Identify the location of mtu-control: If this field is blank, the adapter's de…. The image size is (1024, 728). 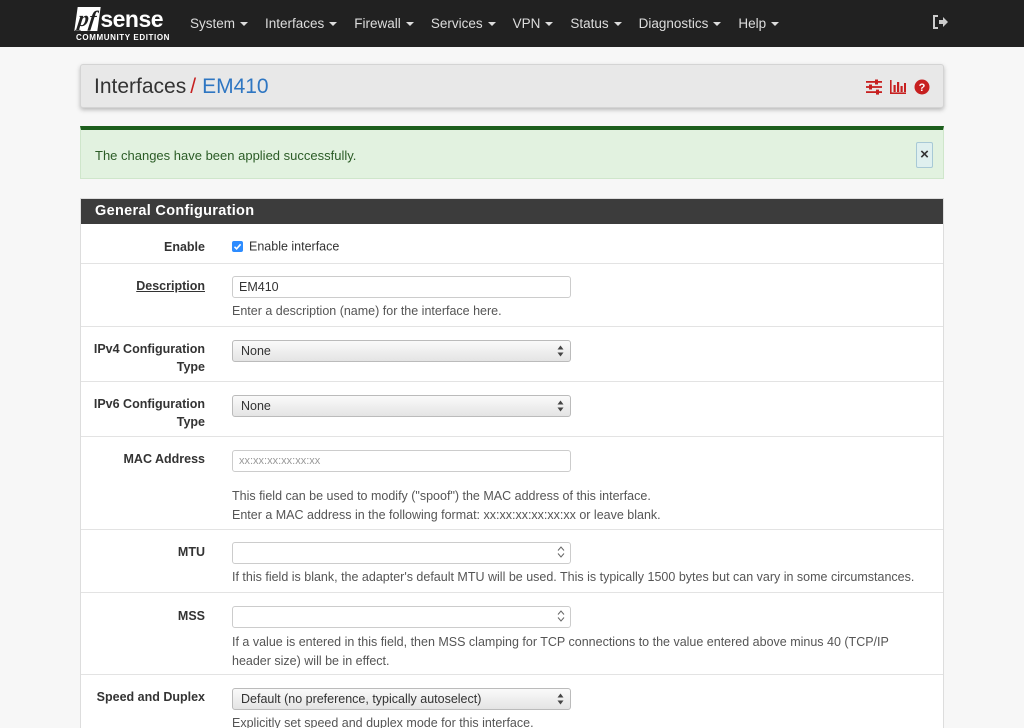
(573, 564).